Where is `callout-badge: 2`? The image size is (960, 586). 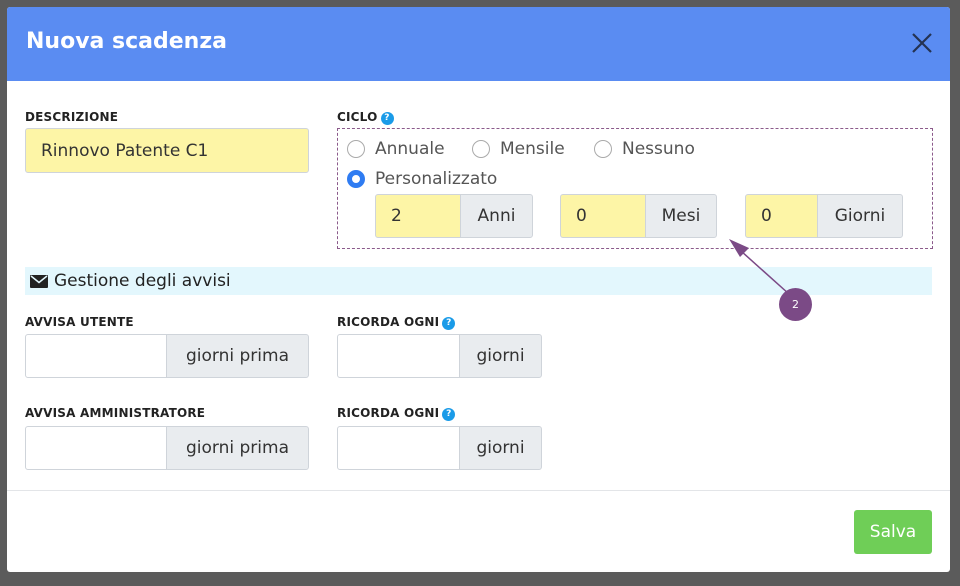
callout-badge: 2 is located at coordinates (795, 304).